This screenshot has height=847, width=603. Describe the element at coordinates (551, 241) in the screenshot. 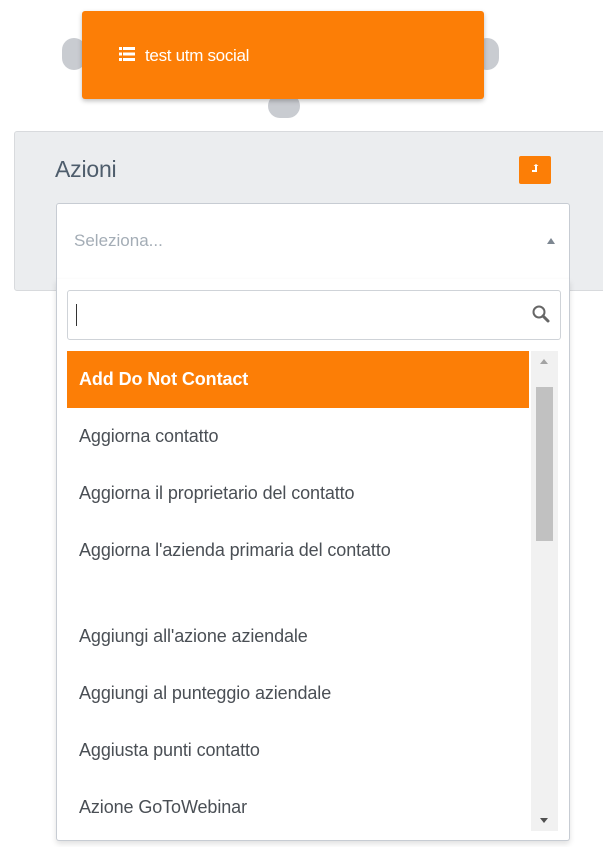

I see `caret-up-icon` at that location.